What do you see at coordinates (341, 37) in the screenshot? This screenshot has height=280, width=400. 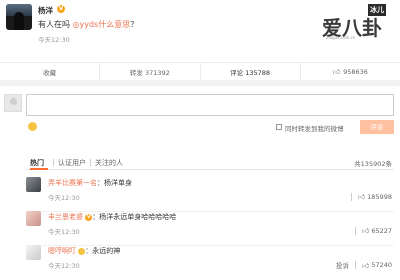 I see `watermark-url: ibagua.com.cn` at bounding box center [341, 37].